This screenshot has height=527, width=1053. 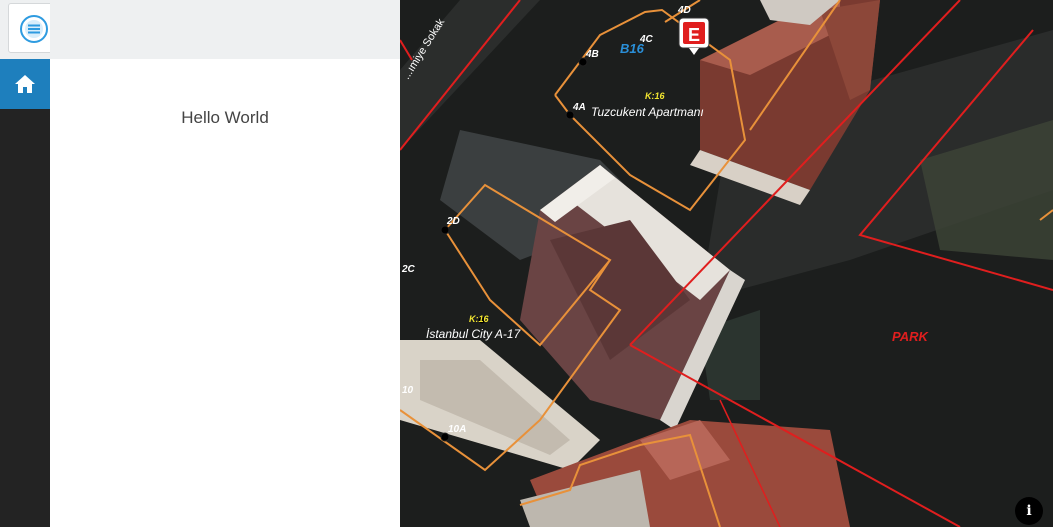 I want to click on park-label: PARK, so click(x=910, y=336).